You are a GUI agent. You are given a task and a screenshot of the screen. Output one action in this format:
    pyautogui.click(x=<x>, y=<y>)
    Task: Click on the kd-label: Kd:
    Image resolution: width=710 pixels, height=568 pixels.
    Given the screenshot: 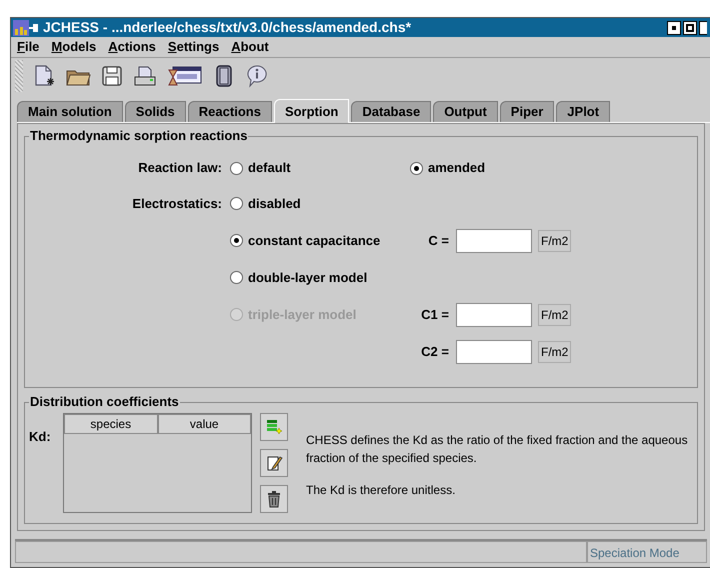 What is the action you would take?
    pyautogui.click(x=40, y=437)
    